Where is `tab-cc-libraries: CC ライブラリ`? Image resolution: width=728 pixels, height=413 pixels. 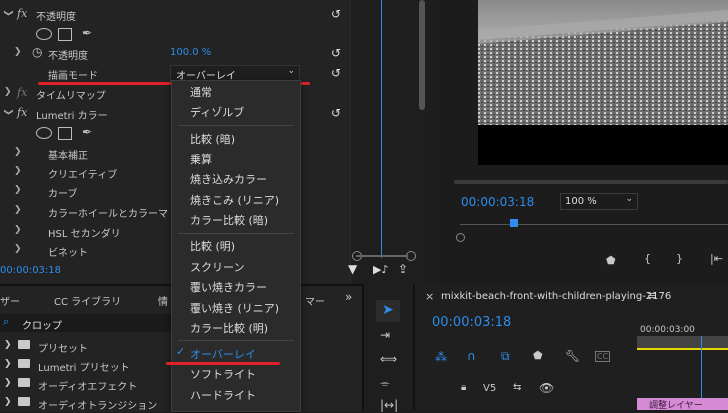 tab-cc-libraries: CC ライブラリ is located at coordinates (87, 300).